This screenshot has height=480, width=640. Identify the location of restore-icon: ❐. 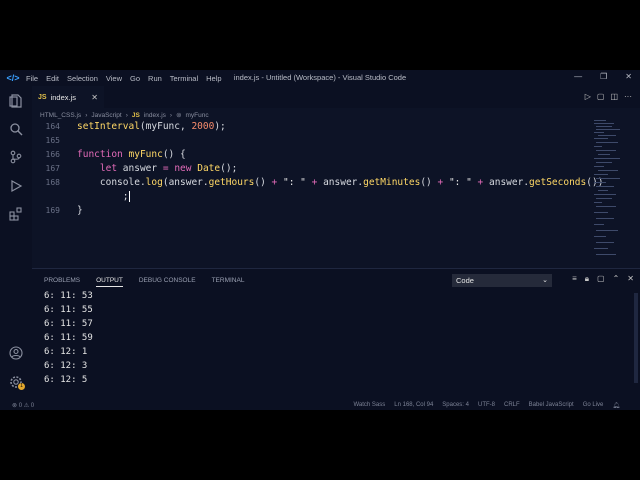
(603, 76).